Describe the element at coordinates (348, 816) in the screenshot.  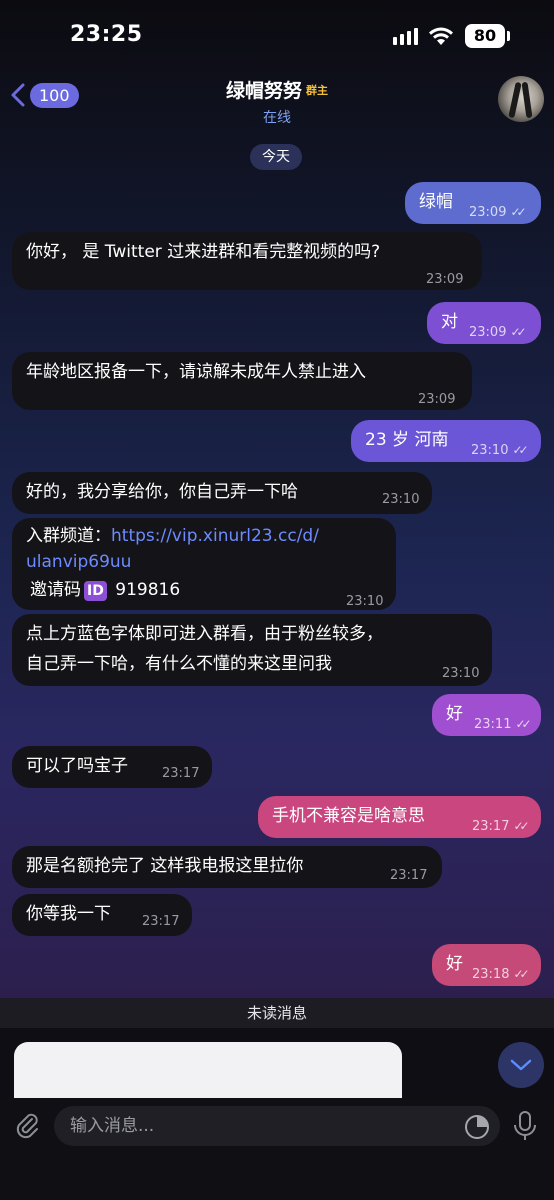
I see `message-text: 手机不兼容是啥意思` at that location.